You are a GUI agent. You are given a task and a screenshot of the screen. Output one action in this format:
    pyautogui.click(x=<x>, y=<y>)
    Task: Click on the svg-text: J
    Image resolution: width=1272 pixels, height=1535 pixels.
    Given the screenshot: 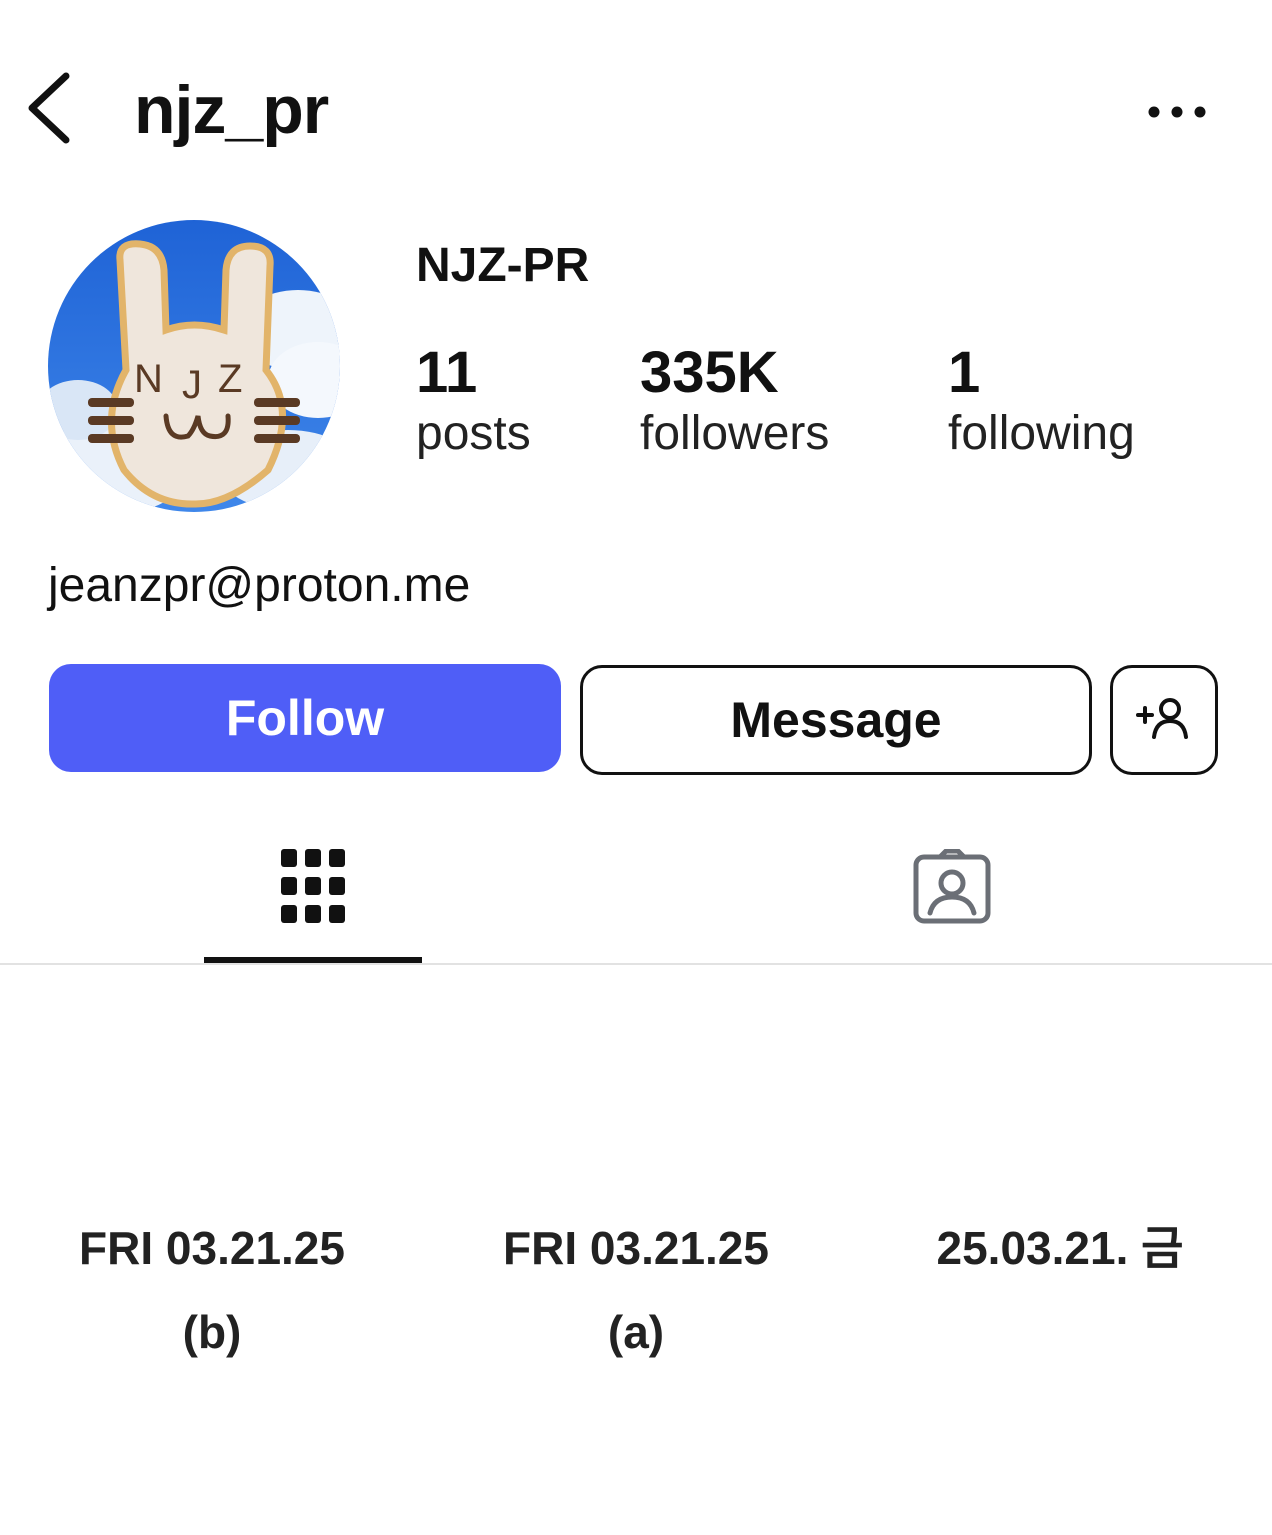 What is the action you would take?
    pyautogui.click(x=192, y=385)
    